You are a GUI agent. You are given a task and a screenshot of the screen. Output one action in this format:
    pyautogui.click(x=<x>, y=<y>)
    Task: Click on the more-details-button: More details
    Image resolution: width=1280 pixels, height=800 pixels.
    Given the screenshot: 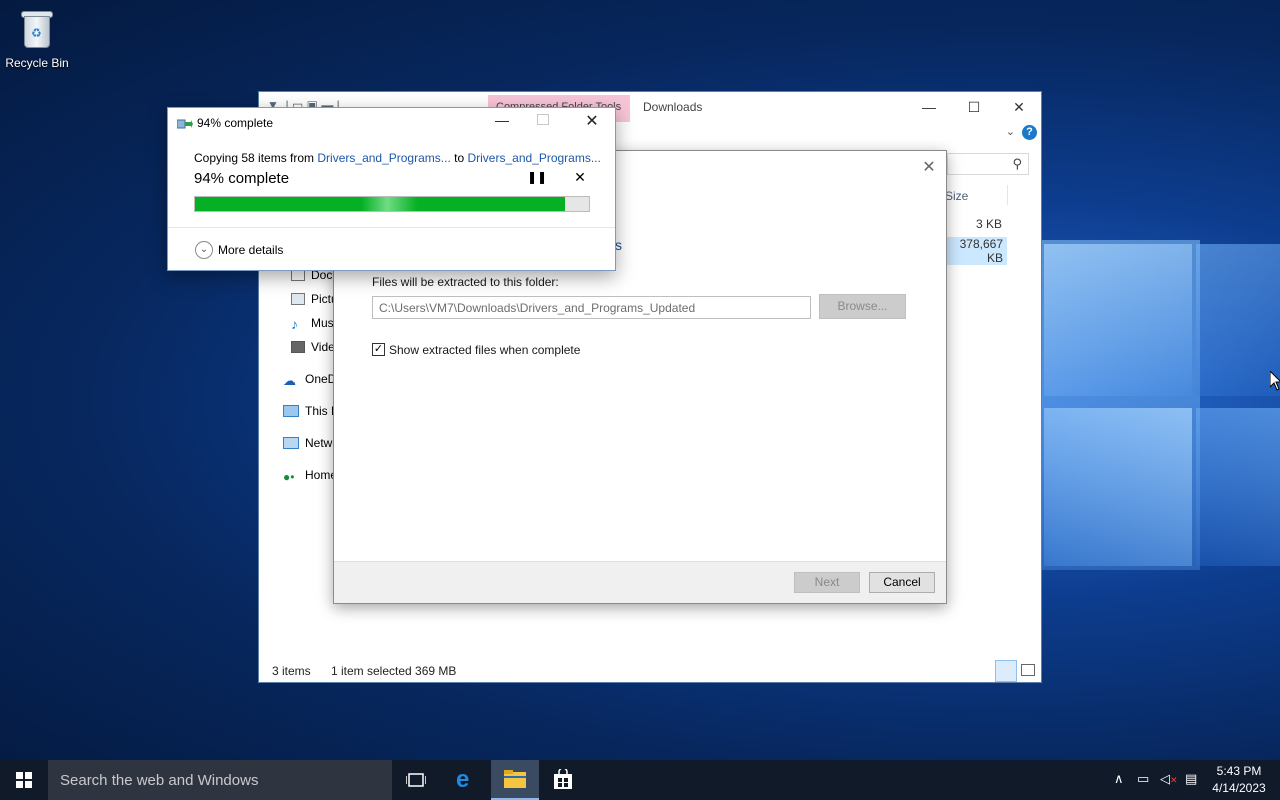 What is the action you would take?
    pyautogui.click(x=250, y=250)
    